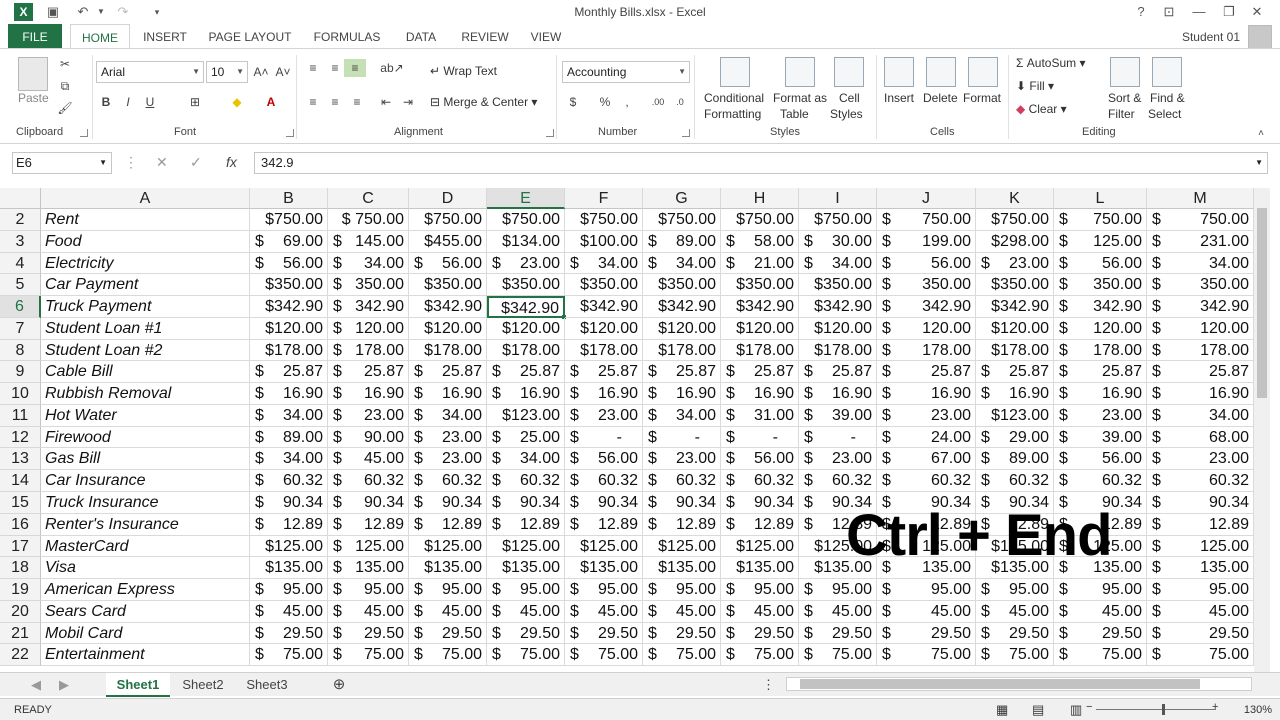  Describe the element at coordinates (145, 328) in the screenshot. I see `bill-name-cell: Student Loan #1` at that location.